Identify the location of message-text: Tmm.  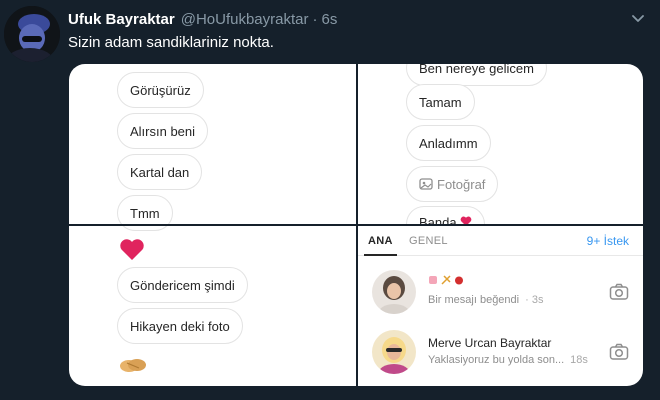
(145, 213).